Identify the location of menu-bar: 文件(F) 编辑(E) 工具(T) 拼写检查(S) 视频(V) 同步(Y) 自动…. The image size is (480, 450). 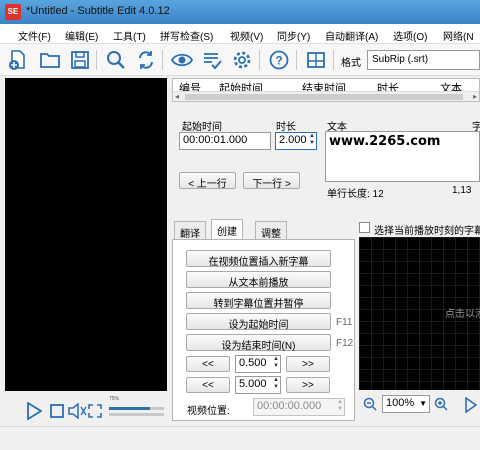
(240, 34).